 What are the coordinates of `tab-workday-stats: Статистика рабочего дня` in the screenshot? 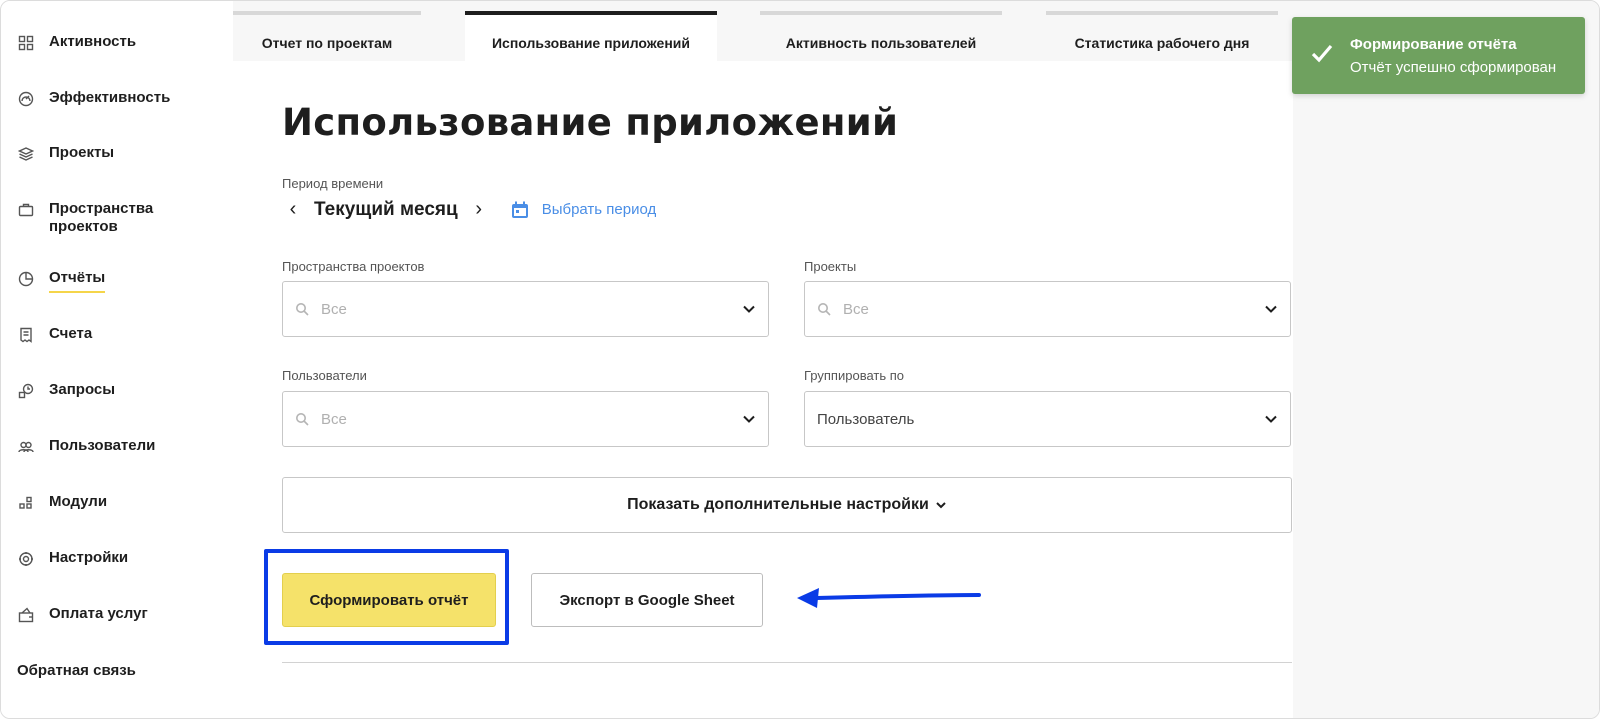 It's located at (1162, 36).